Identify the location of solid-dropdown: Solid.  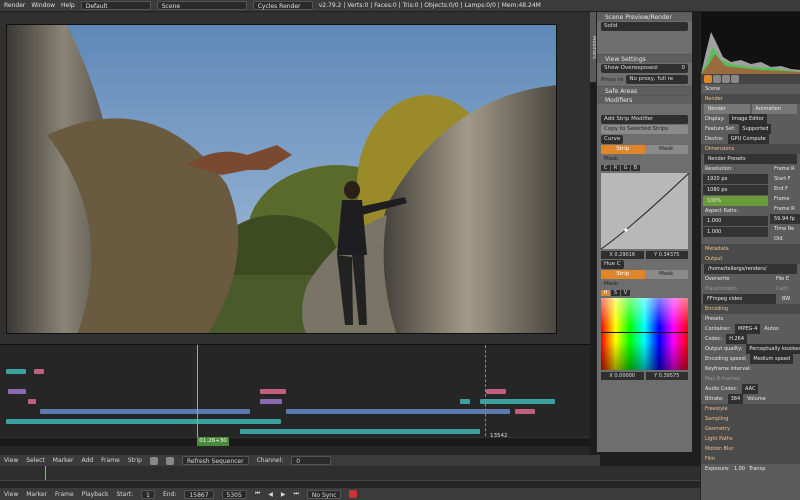
(644, 26).